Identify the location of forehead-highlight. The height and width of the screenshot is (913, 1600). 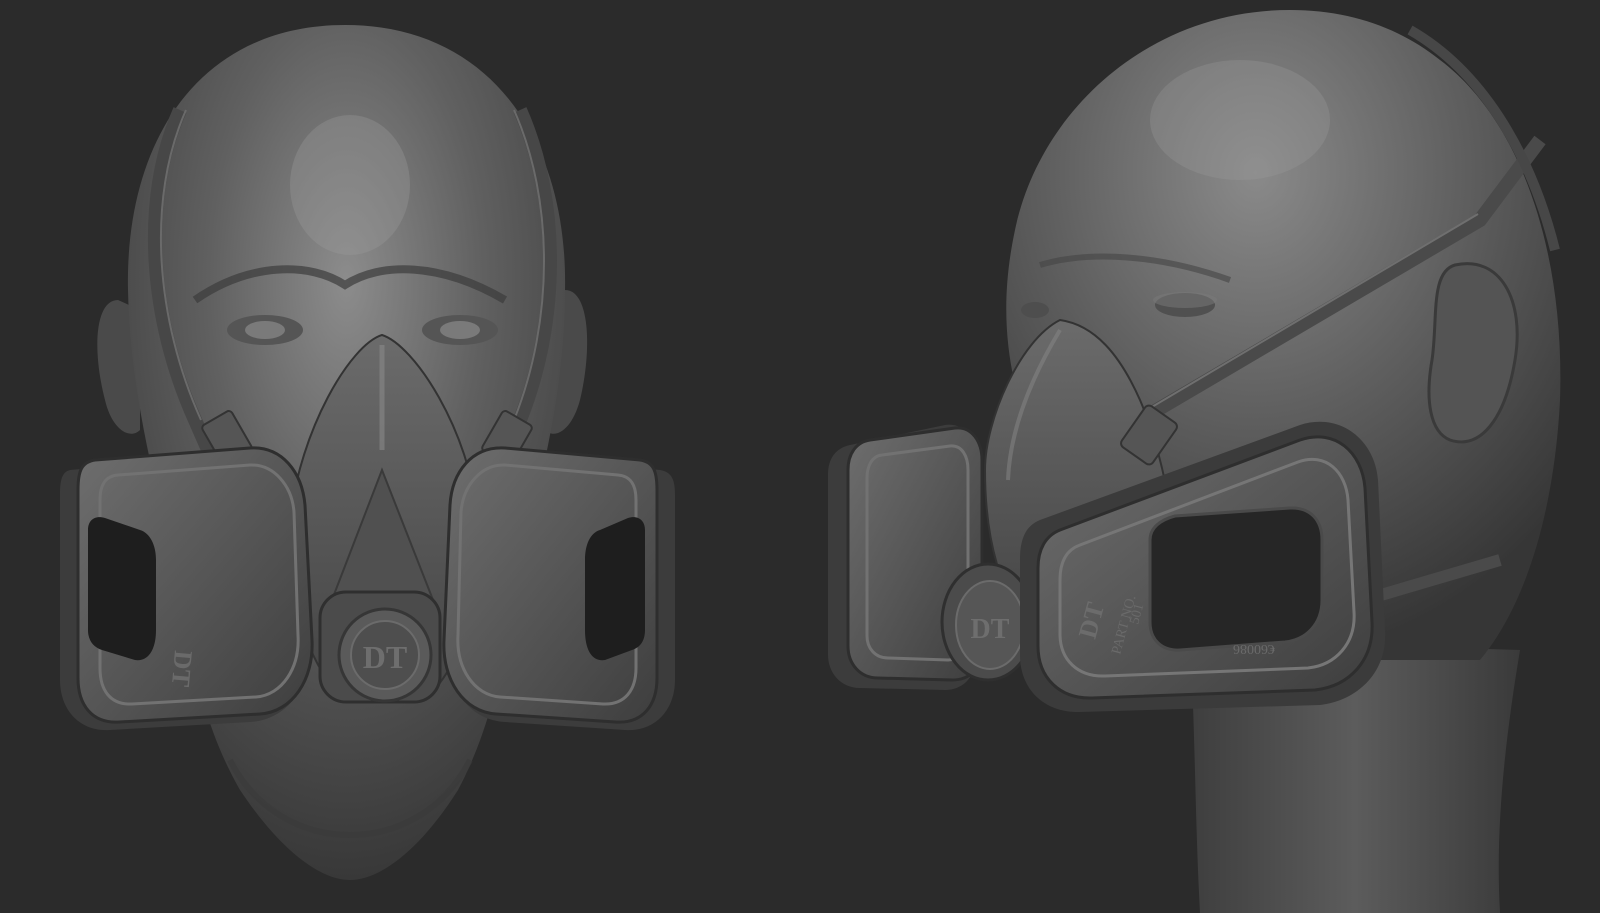
(350, 185).